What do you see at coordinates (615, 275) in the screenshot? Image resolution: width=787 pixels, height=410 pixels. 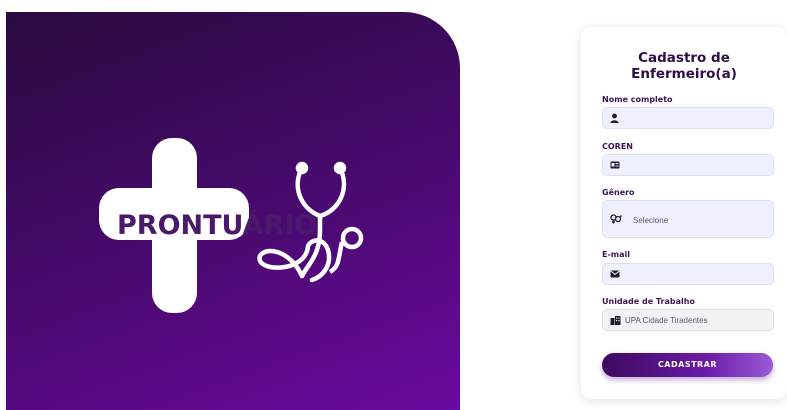 I see `envelope-icon` at bounding box center [615, 275].